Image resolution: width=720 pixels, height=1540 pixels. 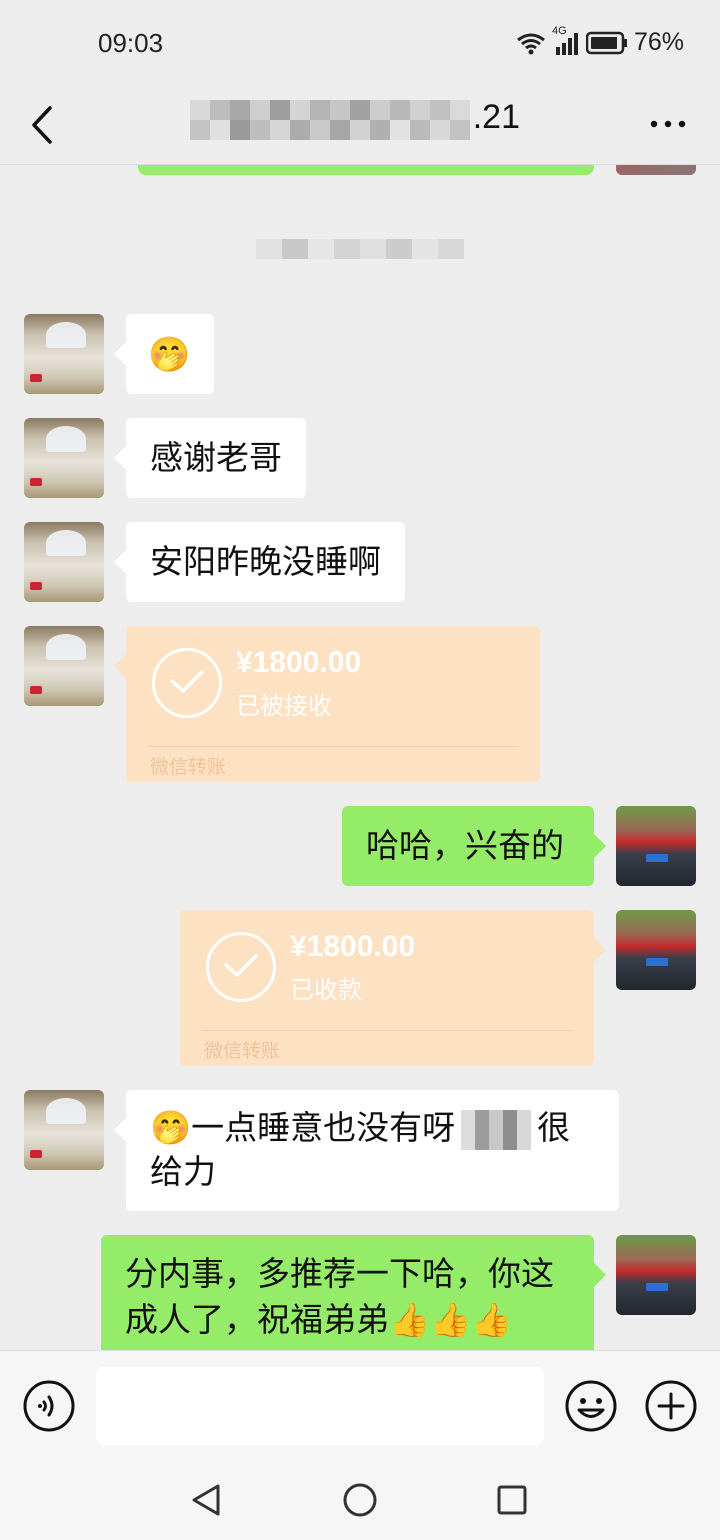 I want to click on battery-percent: 76%, so click(x=658, y=42).